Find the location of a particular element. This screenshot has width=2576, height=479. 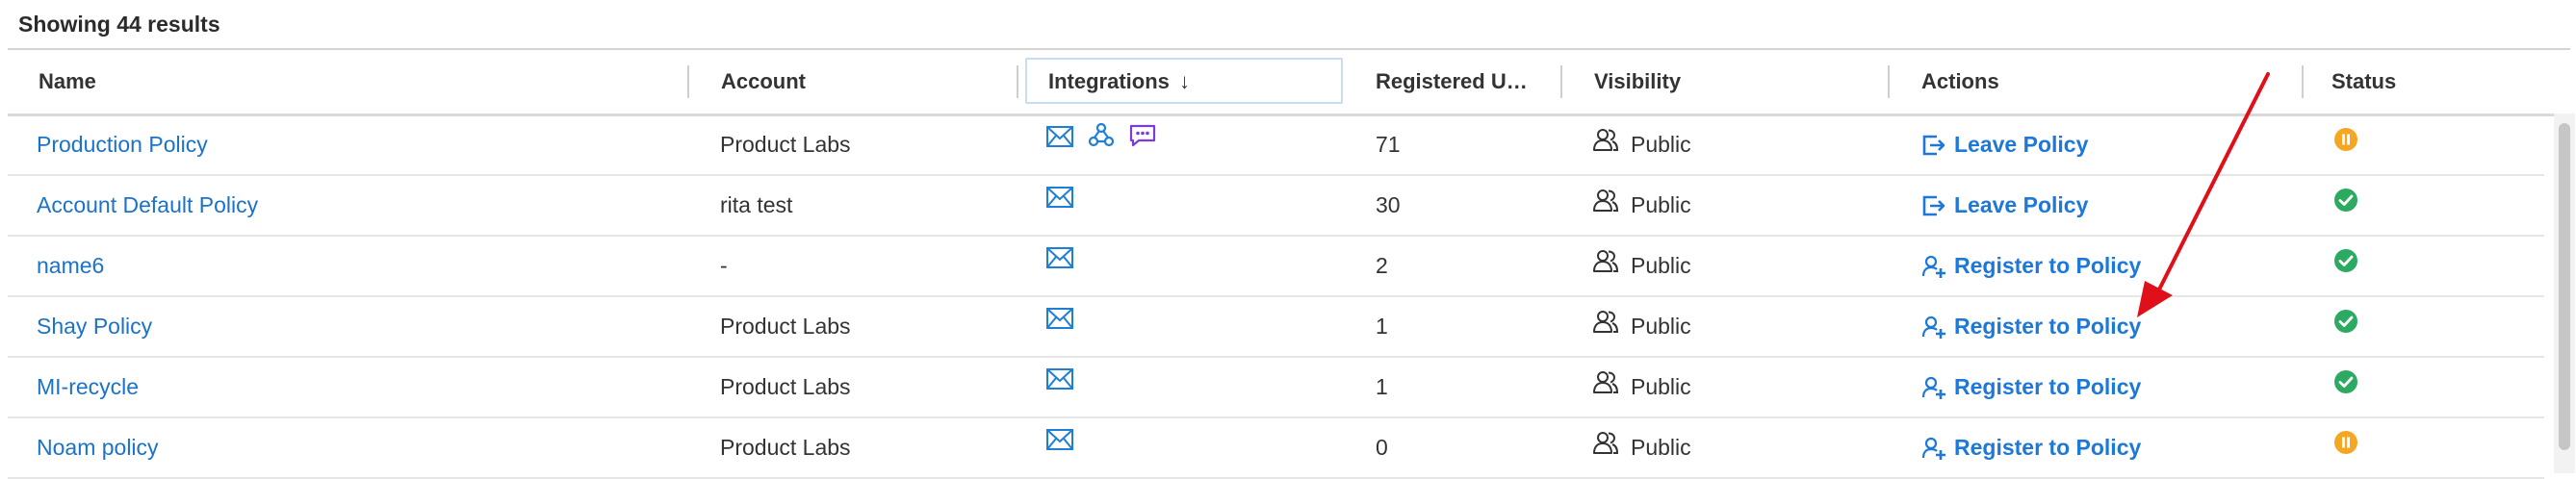

column-header-actions: Actions is located at coordinates (2065, 81).